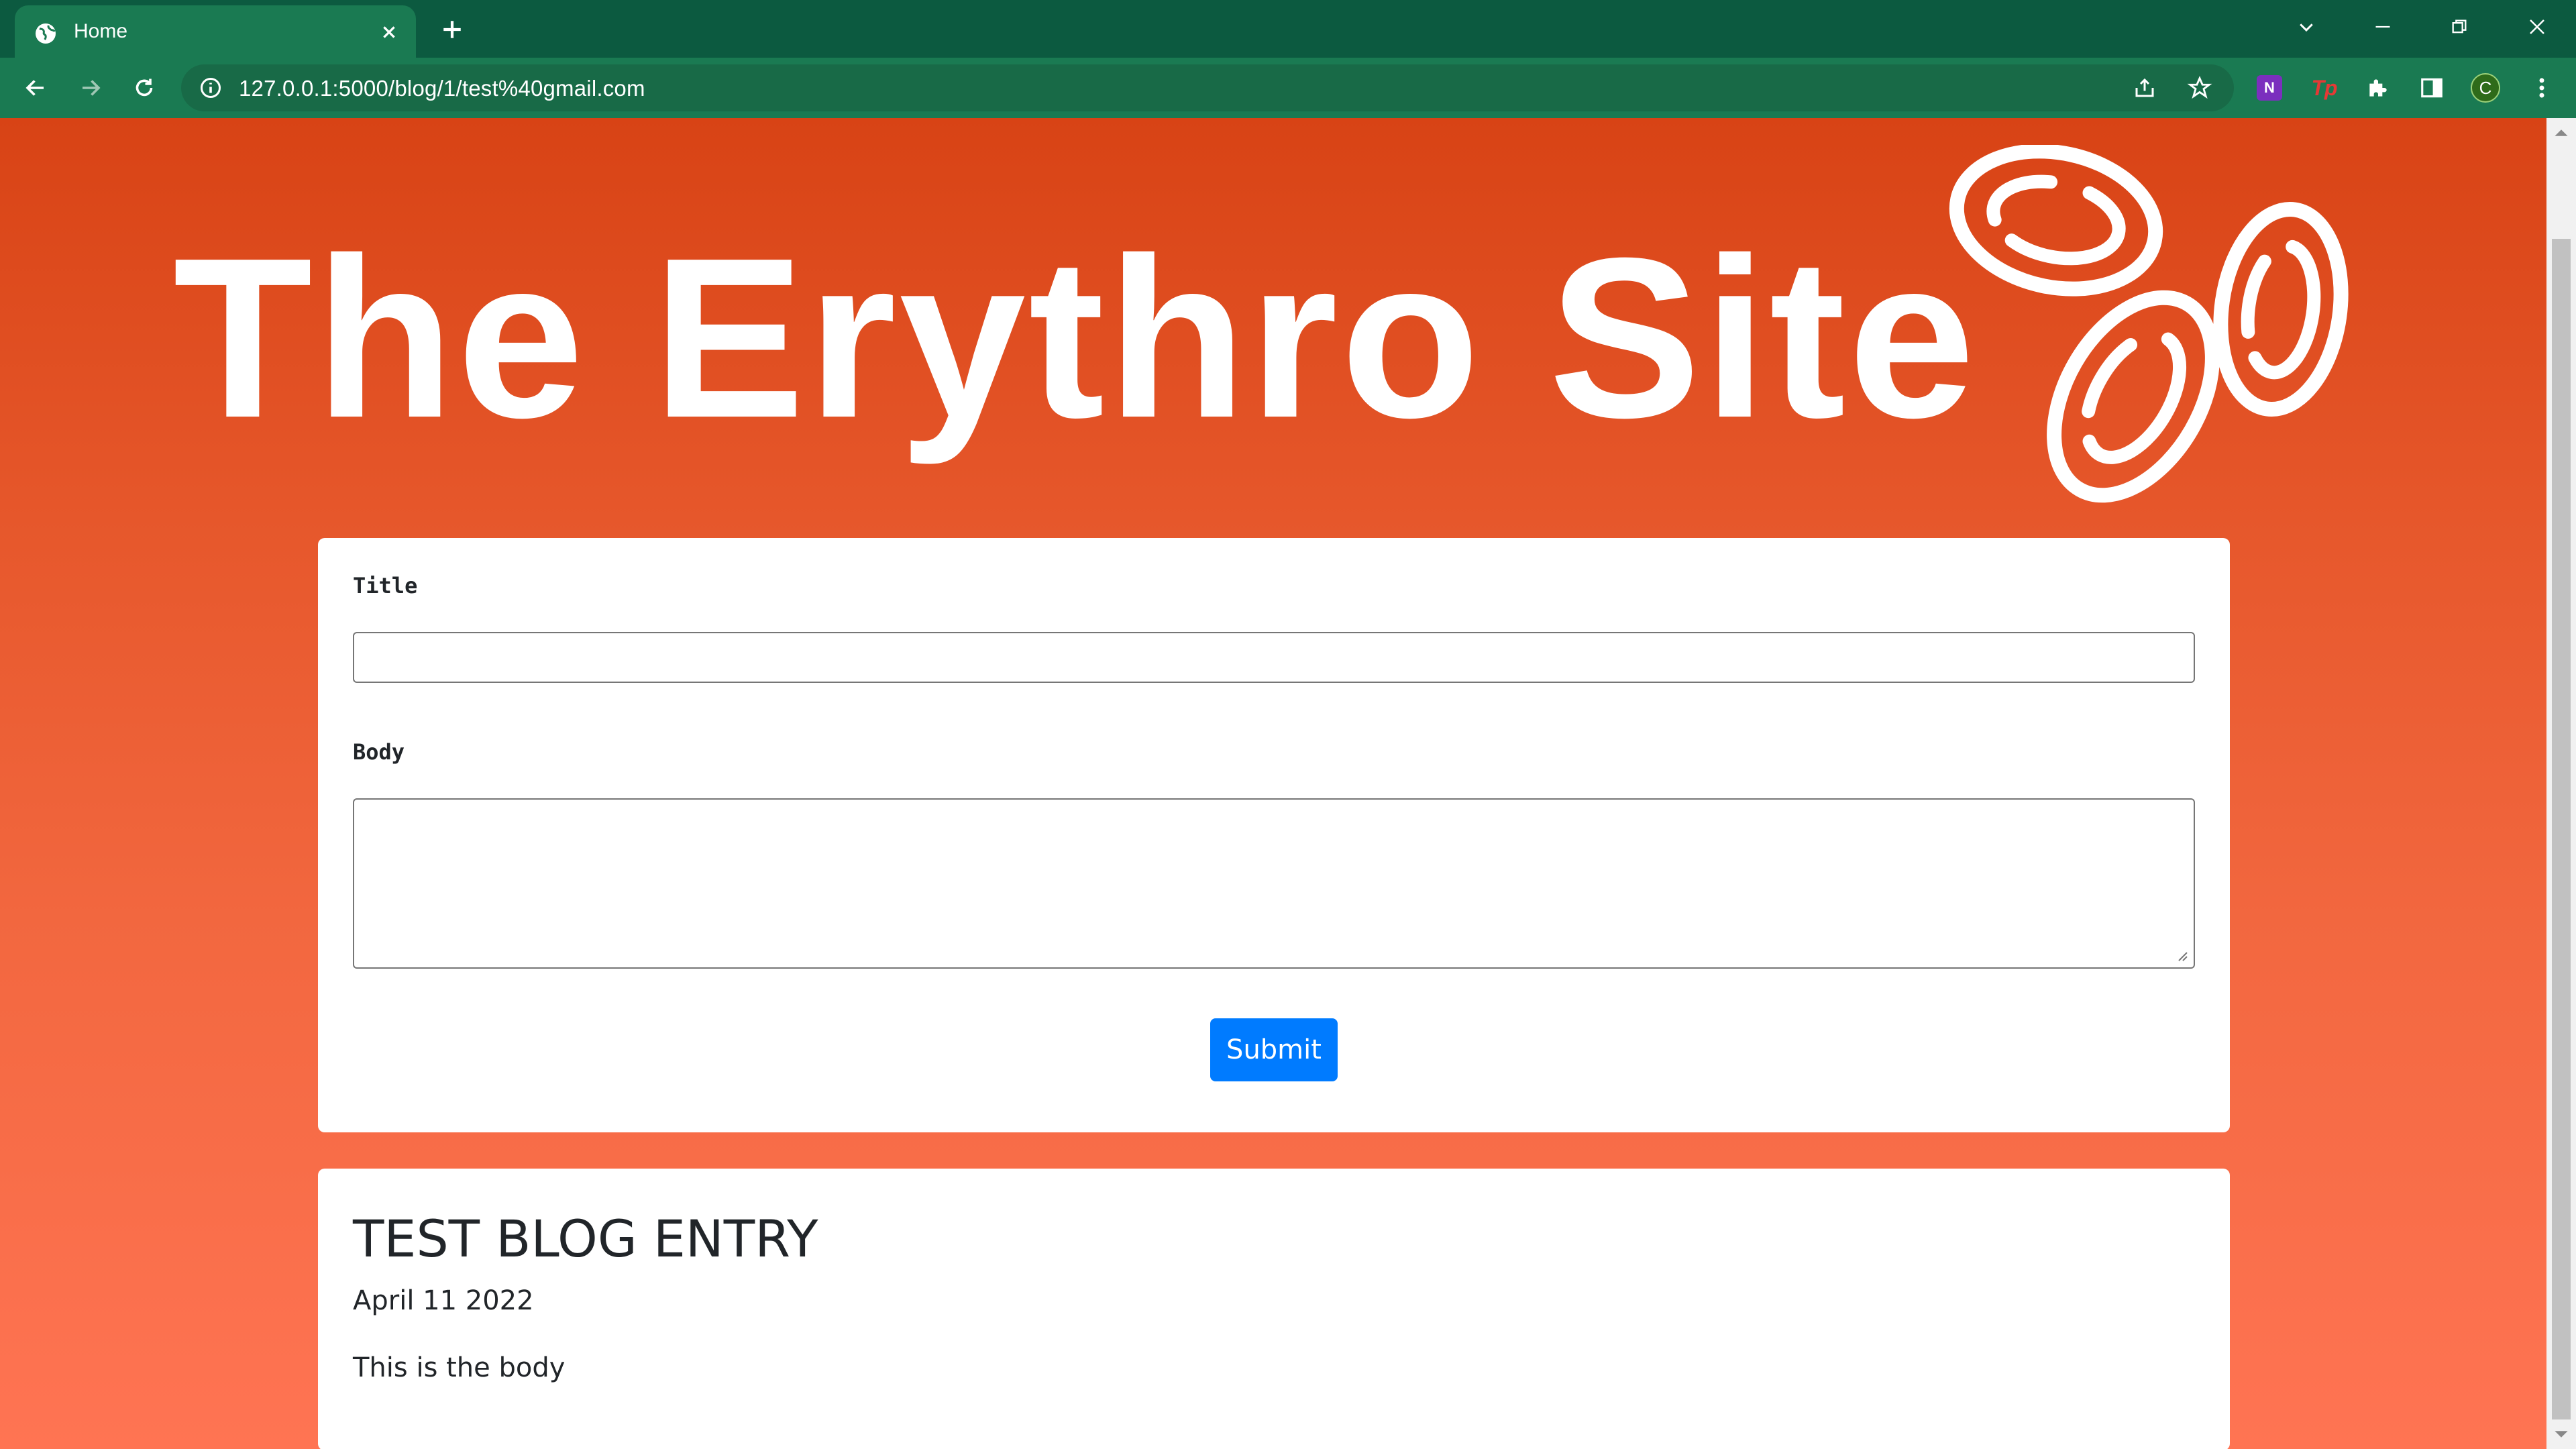  Describe the element at coordinates (2149, 324) in the screenshot. I see `red-blood-cells-icon` at that location.